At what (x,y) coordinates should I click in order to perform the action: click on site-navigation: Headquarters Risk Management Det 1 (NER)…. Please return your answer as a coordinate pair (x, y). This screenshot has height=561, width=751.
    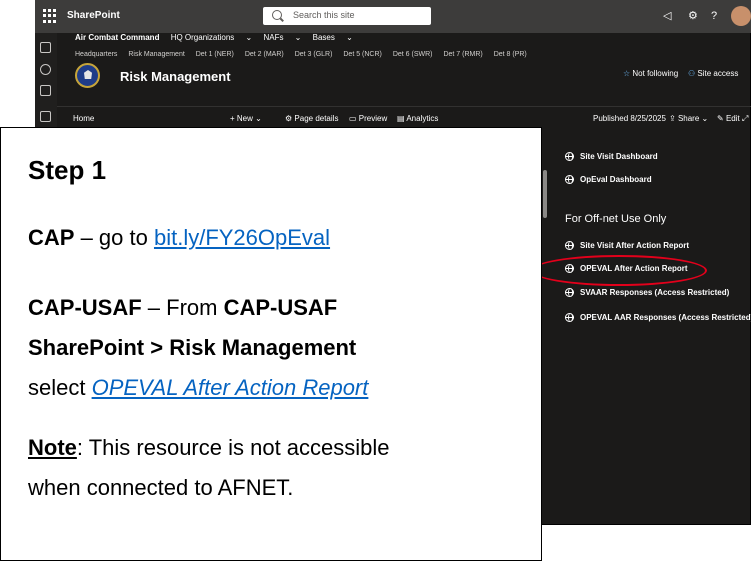
    Looking at the image, I should click on (305, 54).